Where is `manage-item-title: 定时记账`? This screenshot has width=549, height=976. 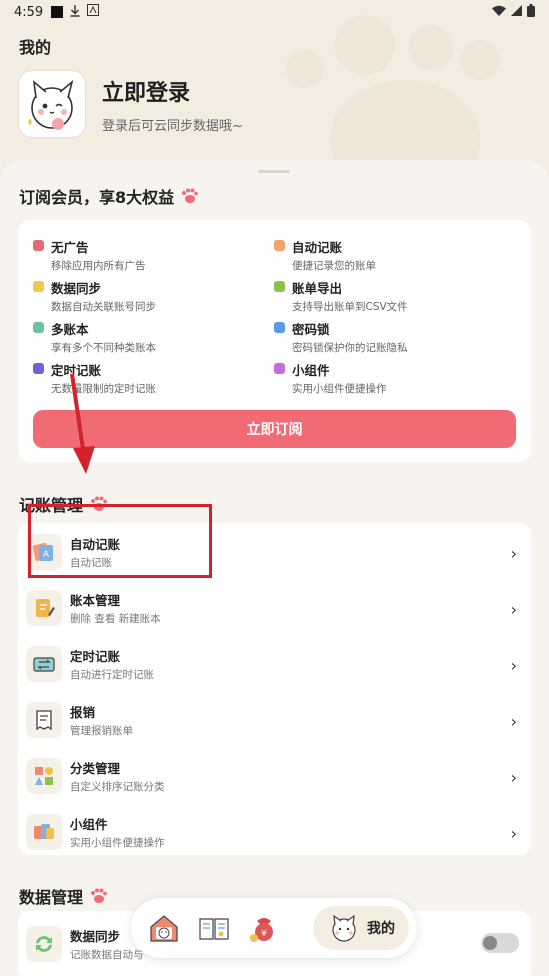 manage-item-title: 定时记账 is located at coordinates (95, 656).